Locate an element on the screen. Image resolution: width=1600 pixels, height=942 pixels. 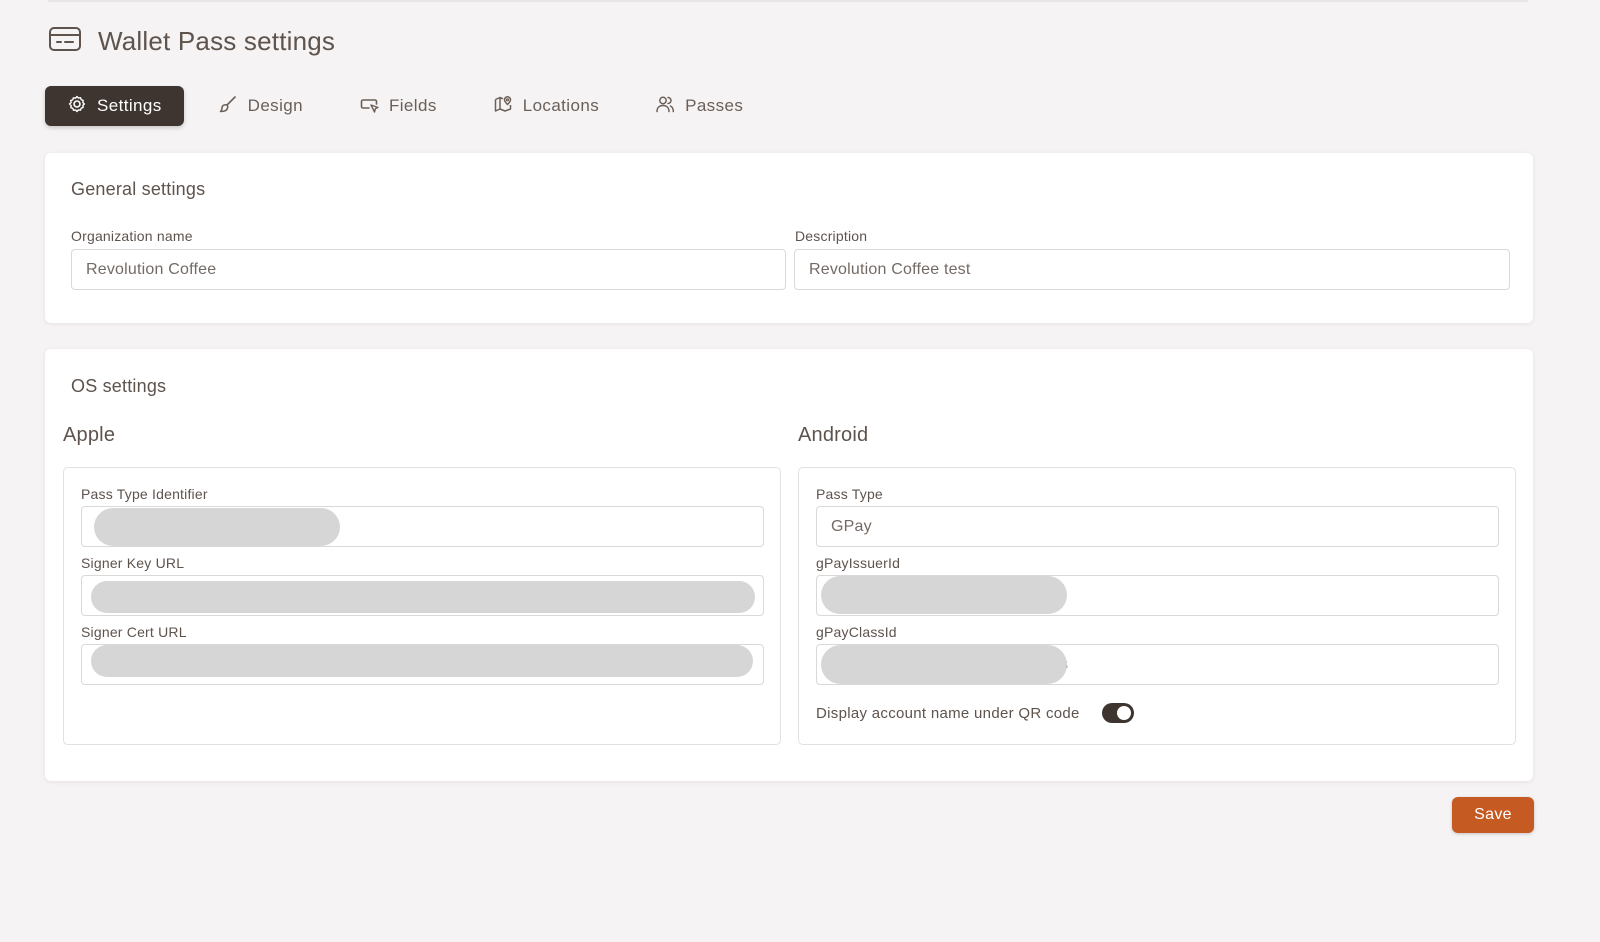
map-pin-icon is located at coordinates (503, 106).